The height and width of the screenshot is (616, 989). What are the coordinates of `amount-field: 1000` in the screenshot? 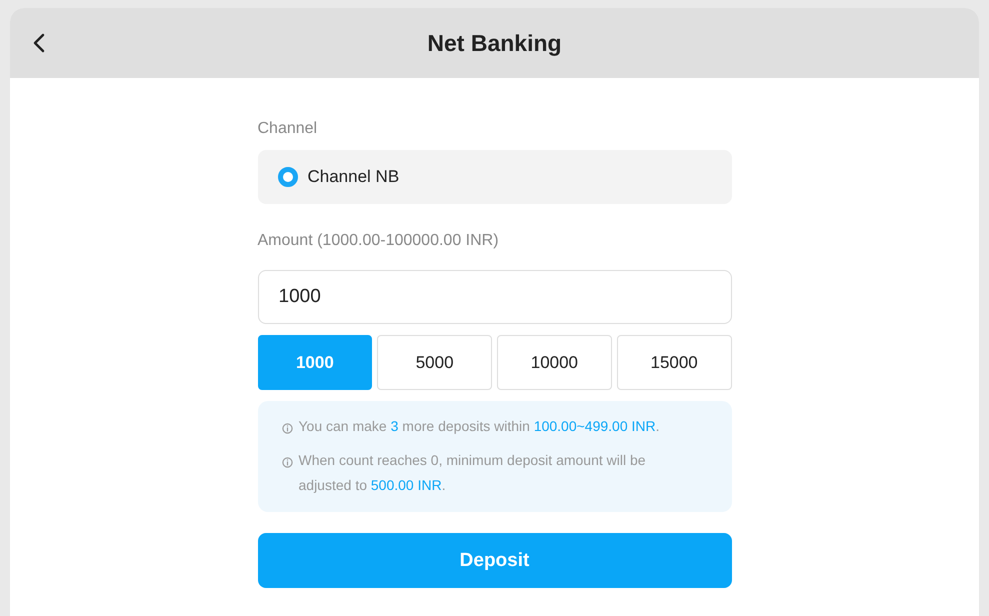 It's located at (495, 297).